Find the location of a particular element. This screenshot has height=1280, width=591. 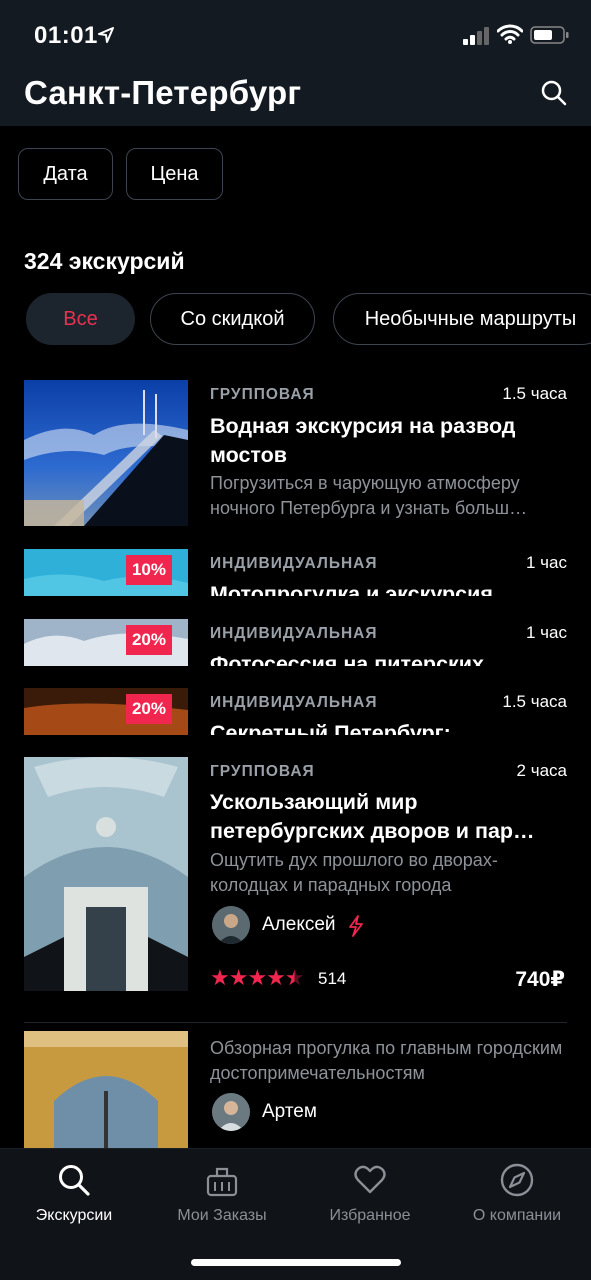

tour-price: 740₽ is located at coordinates (540, 979).